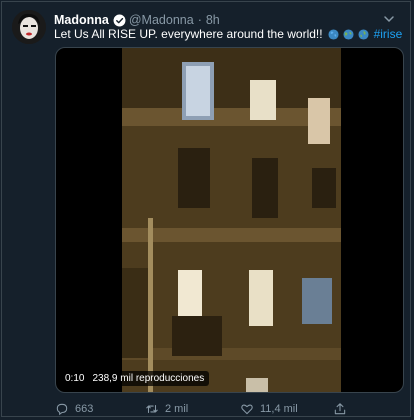 Image resolution: width=414 pixels, height=420 pixels. I want to click on author-handle: @Madonna, so click(161, 20).